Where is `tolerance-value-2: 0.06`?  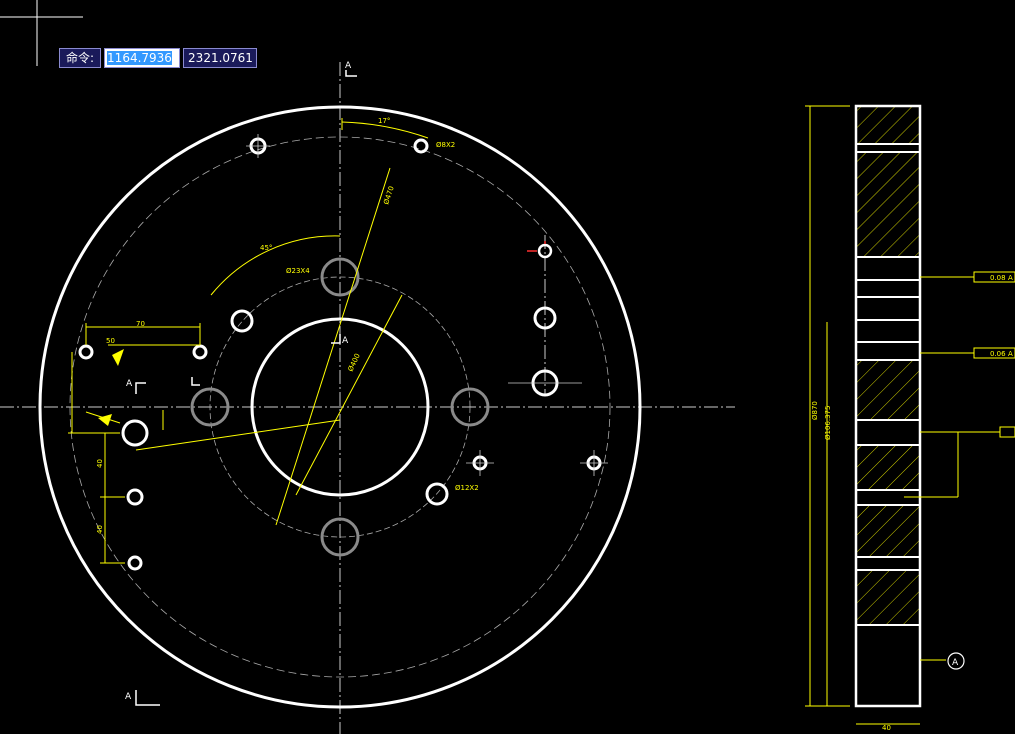
tolerance-value-2: 0.06 is located at coordinates (998, 354).